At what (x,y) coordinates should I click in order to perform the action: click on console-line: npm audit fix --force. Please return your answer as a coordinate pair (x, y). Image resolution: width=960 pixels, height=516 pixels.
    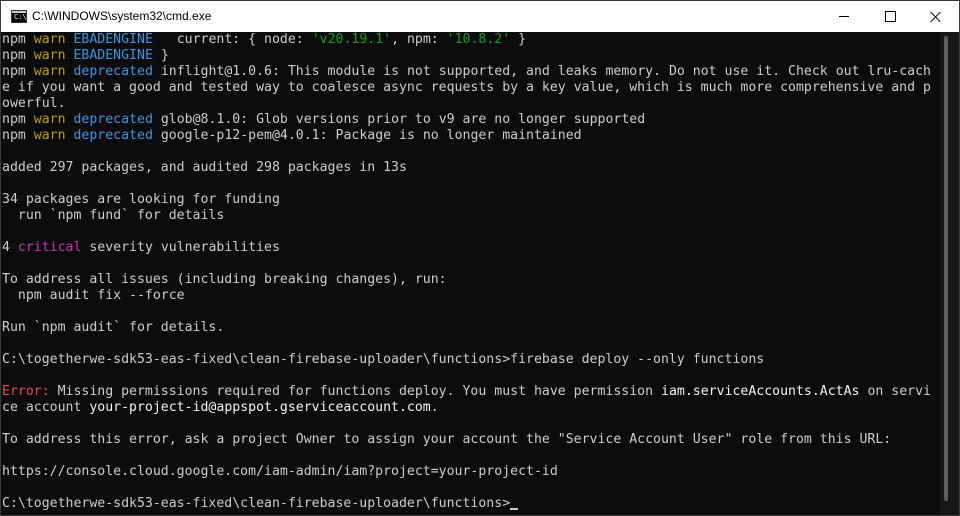
    Looking at the image, I should click on (470, 296).